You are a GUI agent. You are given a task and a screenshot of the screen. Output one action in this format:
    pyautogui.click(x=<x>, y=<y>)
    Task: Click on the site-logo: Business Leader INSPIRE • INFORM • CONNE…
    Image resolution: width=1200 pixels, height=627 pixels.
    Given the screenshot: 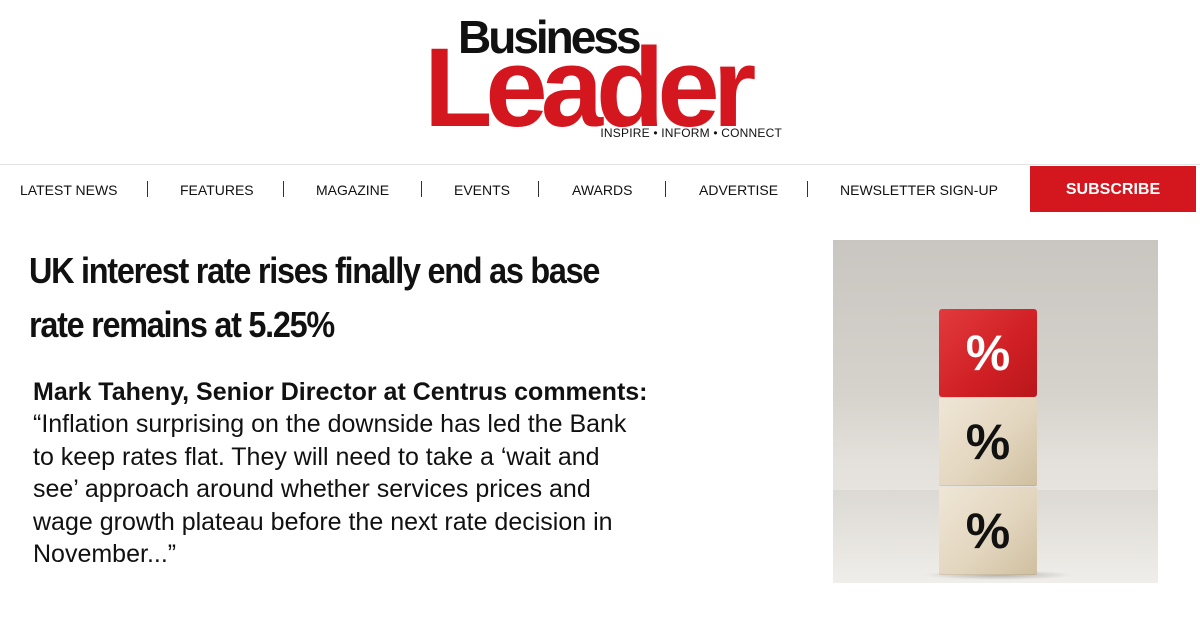 What is the action you would take?
    pyautogui.click(x=605, y=79)
    